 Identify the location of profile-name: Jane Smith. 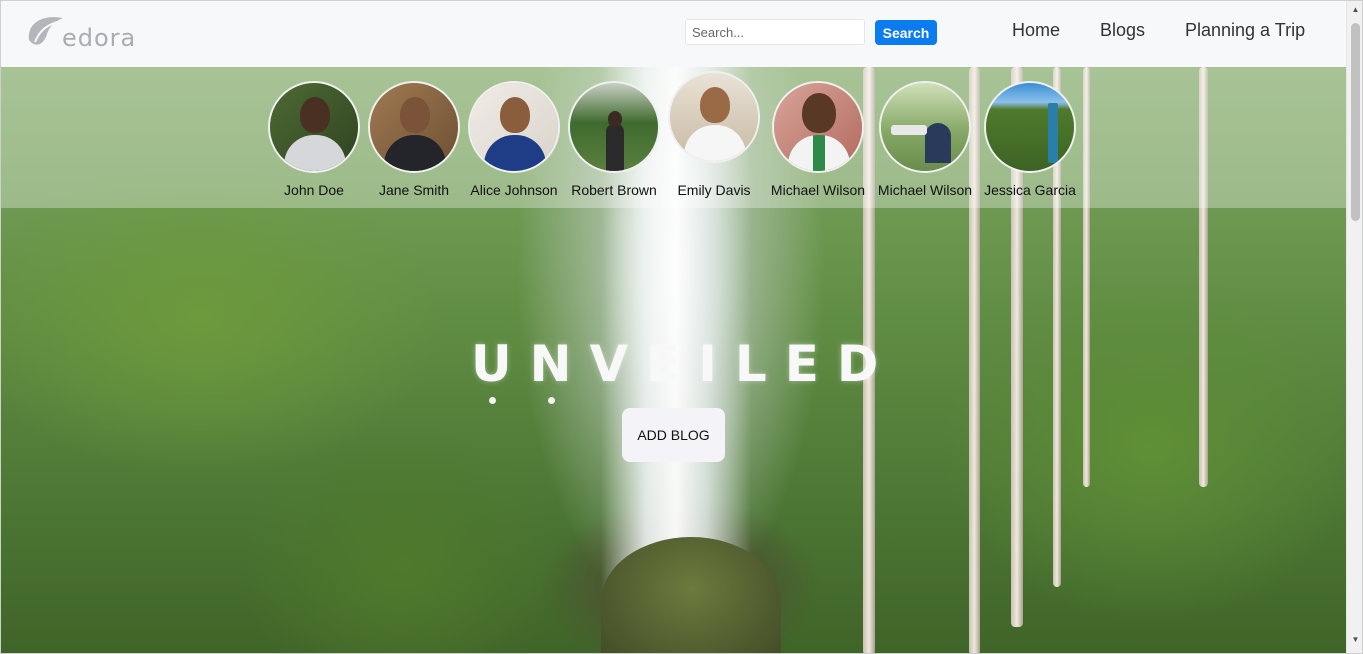
(414, 190).